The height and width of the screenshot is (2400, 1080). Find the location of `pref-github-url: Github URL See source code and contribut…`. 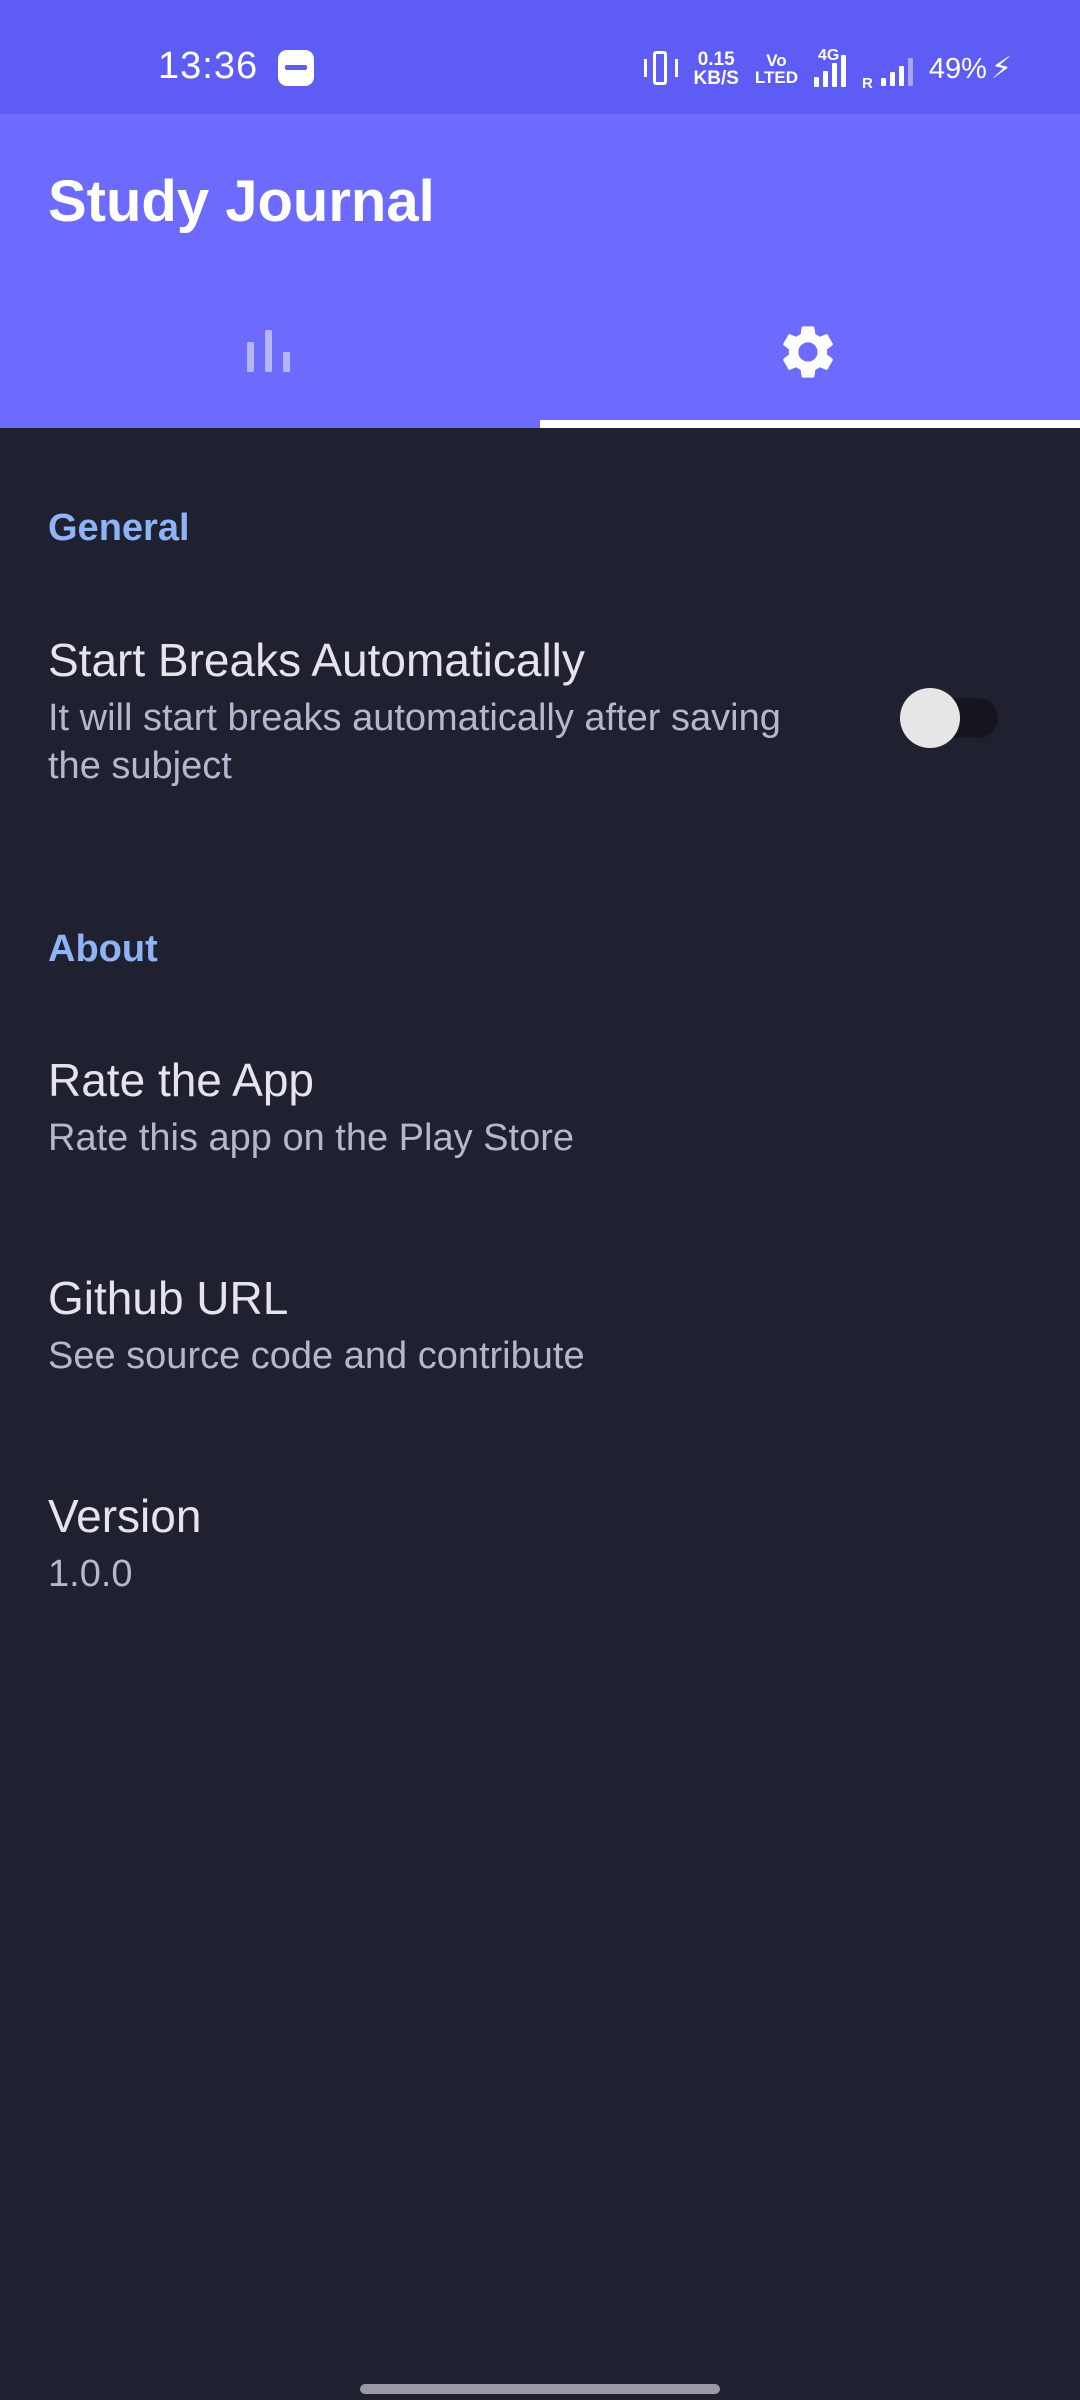

pref-github-url: Github URL See source code and contribut… is located at coordinates (548, 1325).